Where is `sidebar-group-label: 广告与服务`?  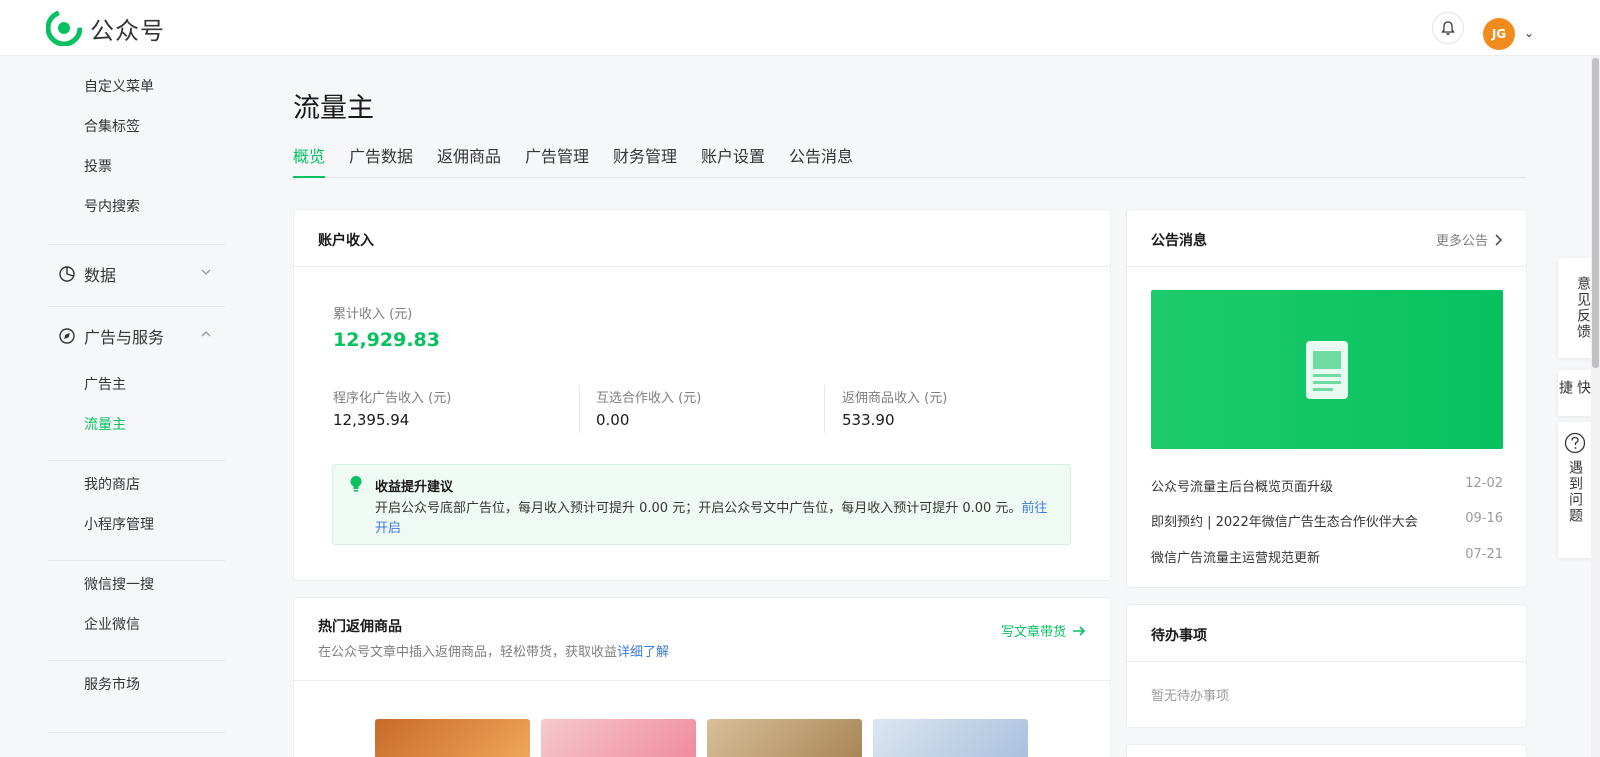 sidebar-group-label: 广告与服务 is located at coordinates (124, 337).